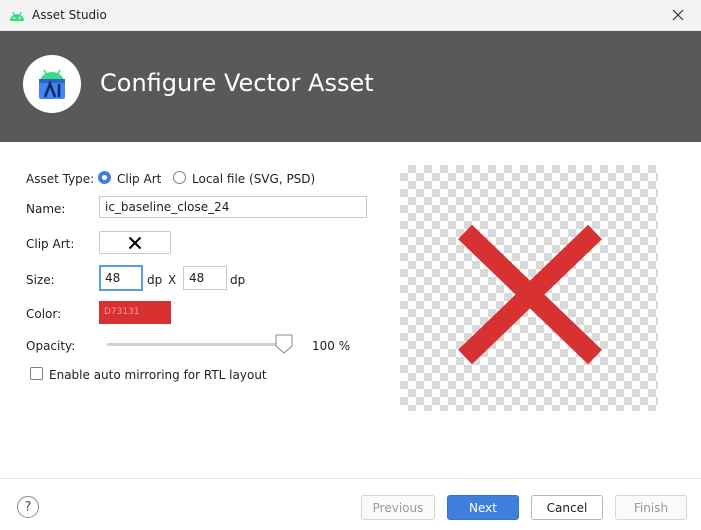 The width and height of the screenshot is (701, 530). What do you see at coordinates (284, 345) in the screenshot?
I see `opacity-slider-thumb` at bounding box center [284, 345].